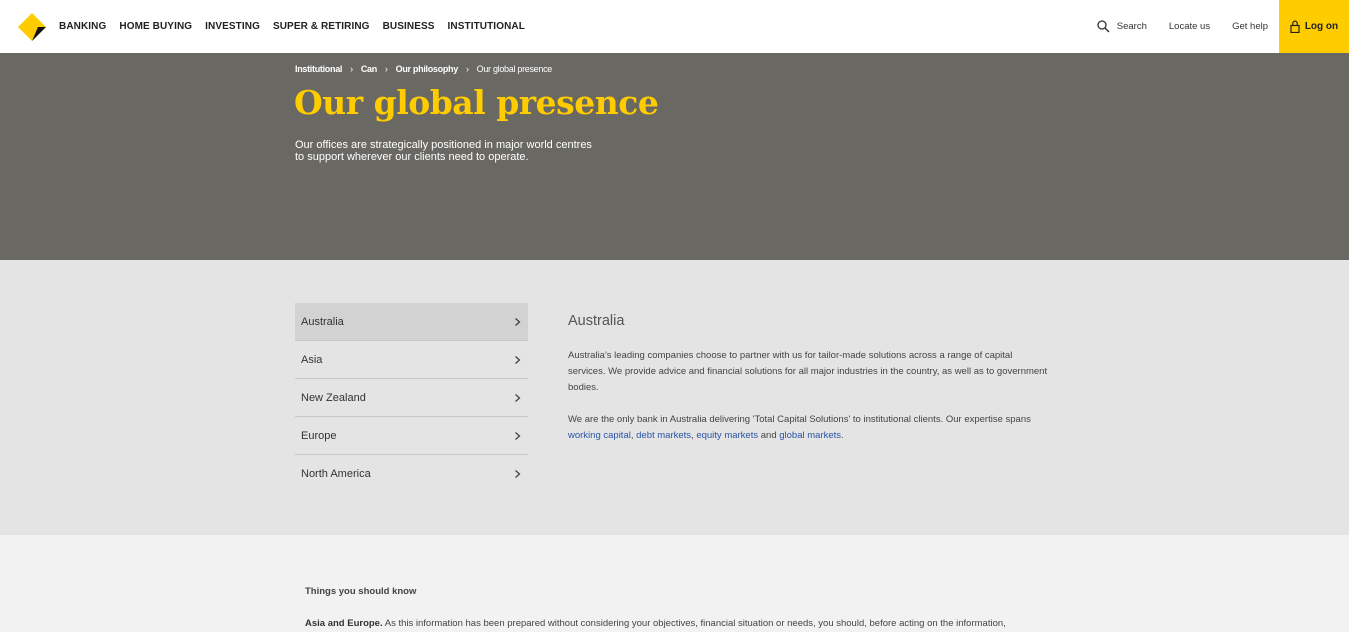  Describe the element at coordinates (322, 321) in the screenshot. I see `region-label: Australia` at that location.